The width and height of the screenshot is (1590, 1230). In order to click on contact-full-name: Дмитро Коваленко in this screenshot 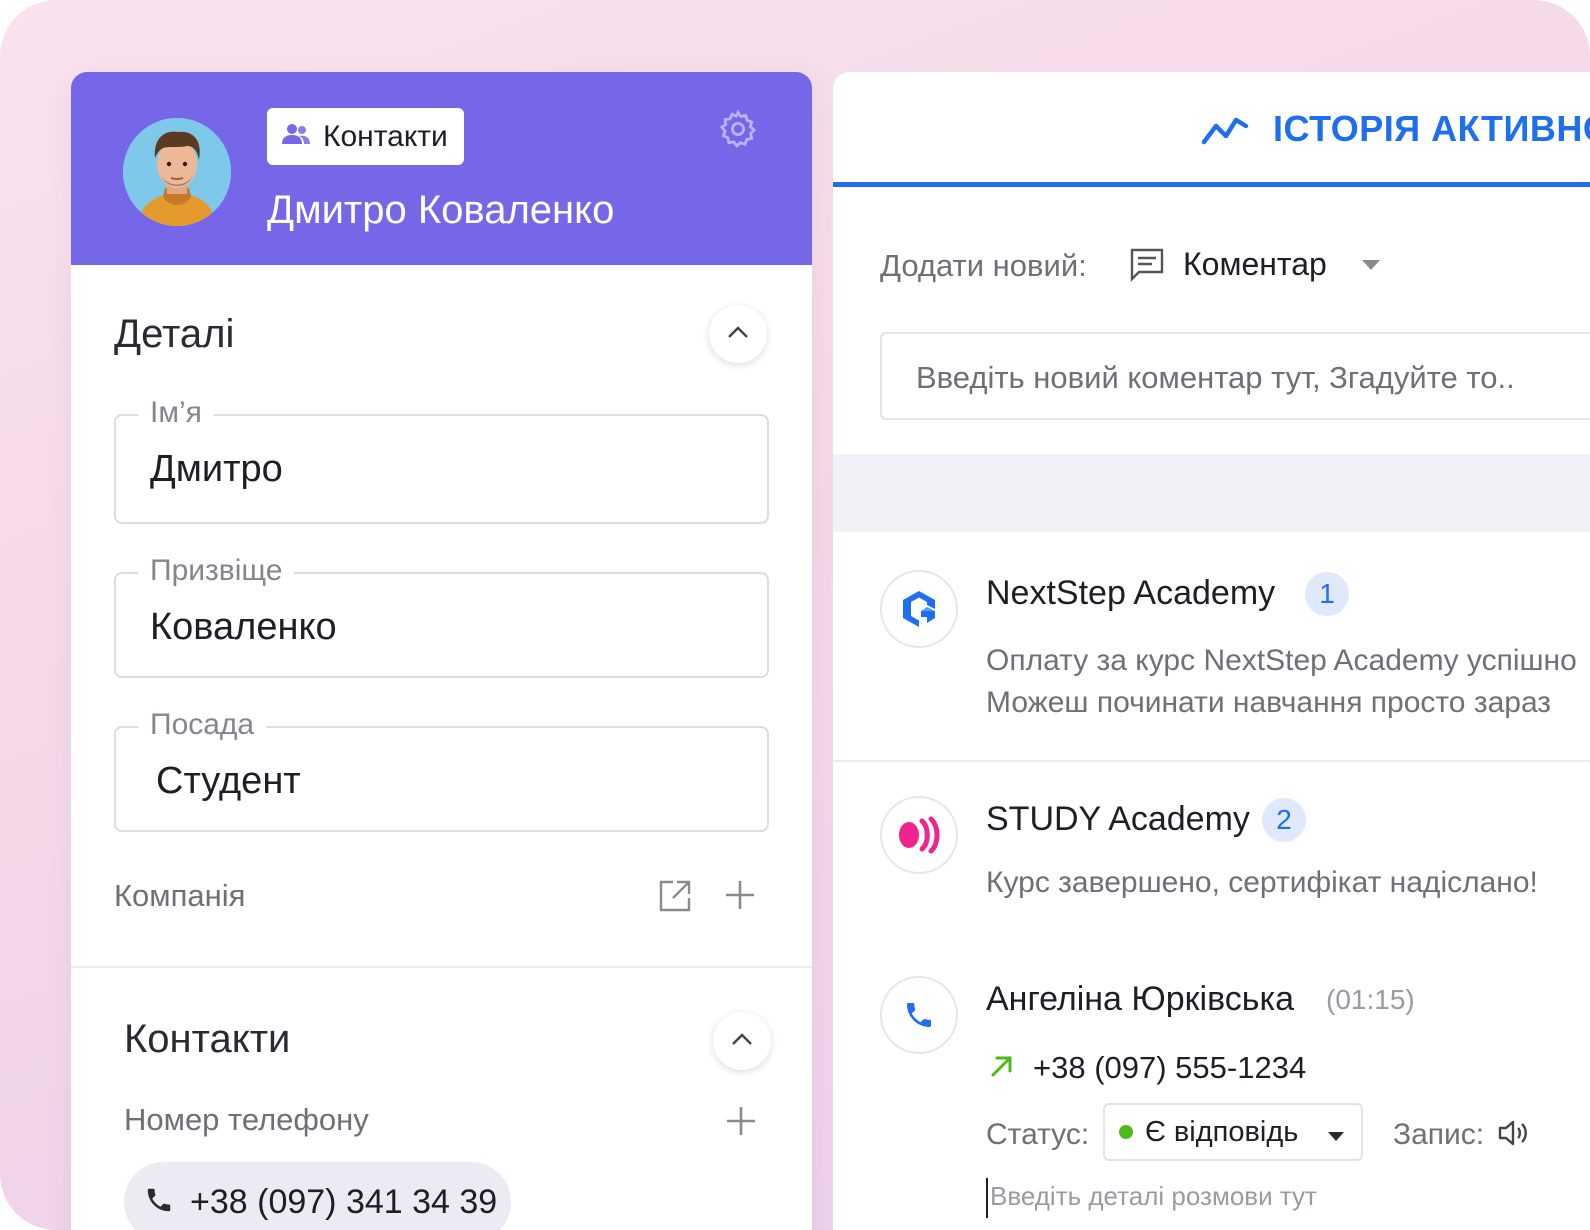, I will do `click(441, 210)`.